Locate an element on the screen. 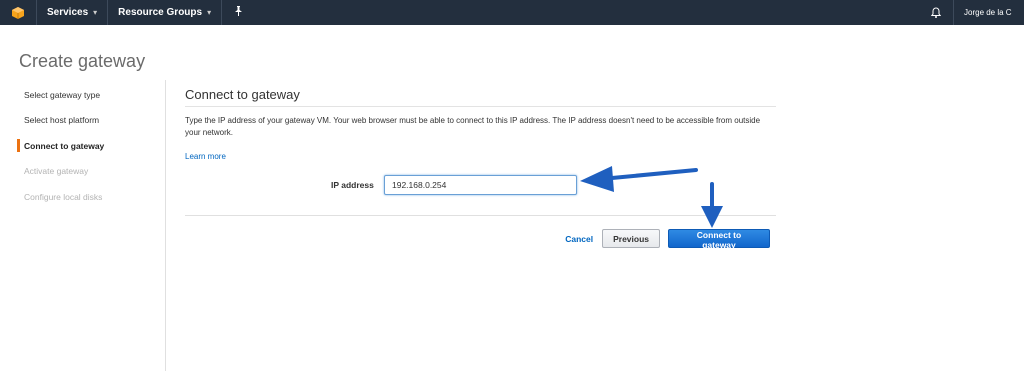  ip-address-row: IP address is located at coordinates (480, 186).